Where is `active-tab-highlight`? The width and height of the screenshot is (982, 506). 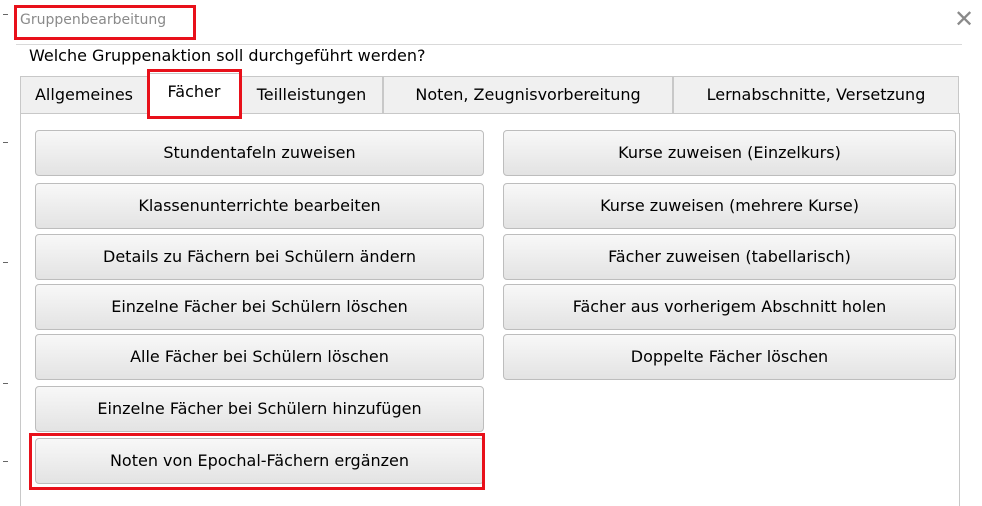 active-tab-highlight is located at coordinates (194, 94).